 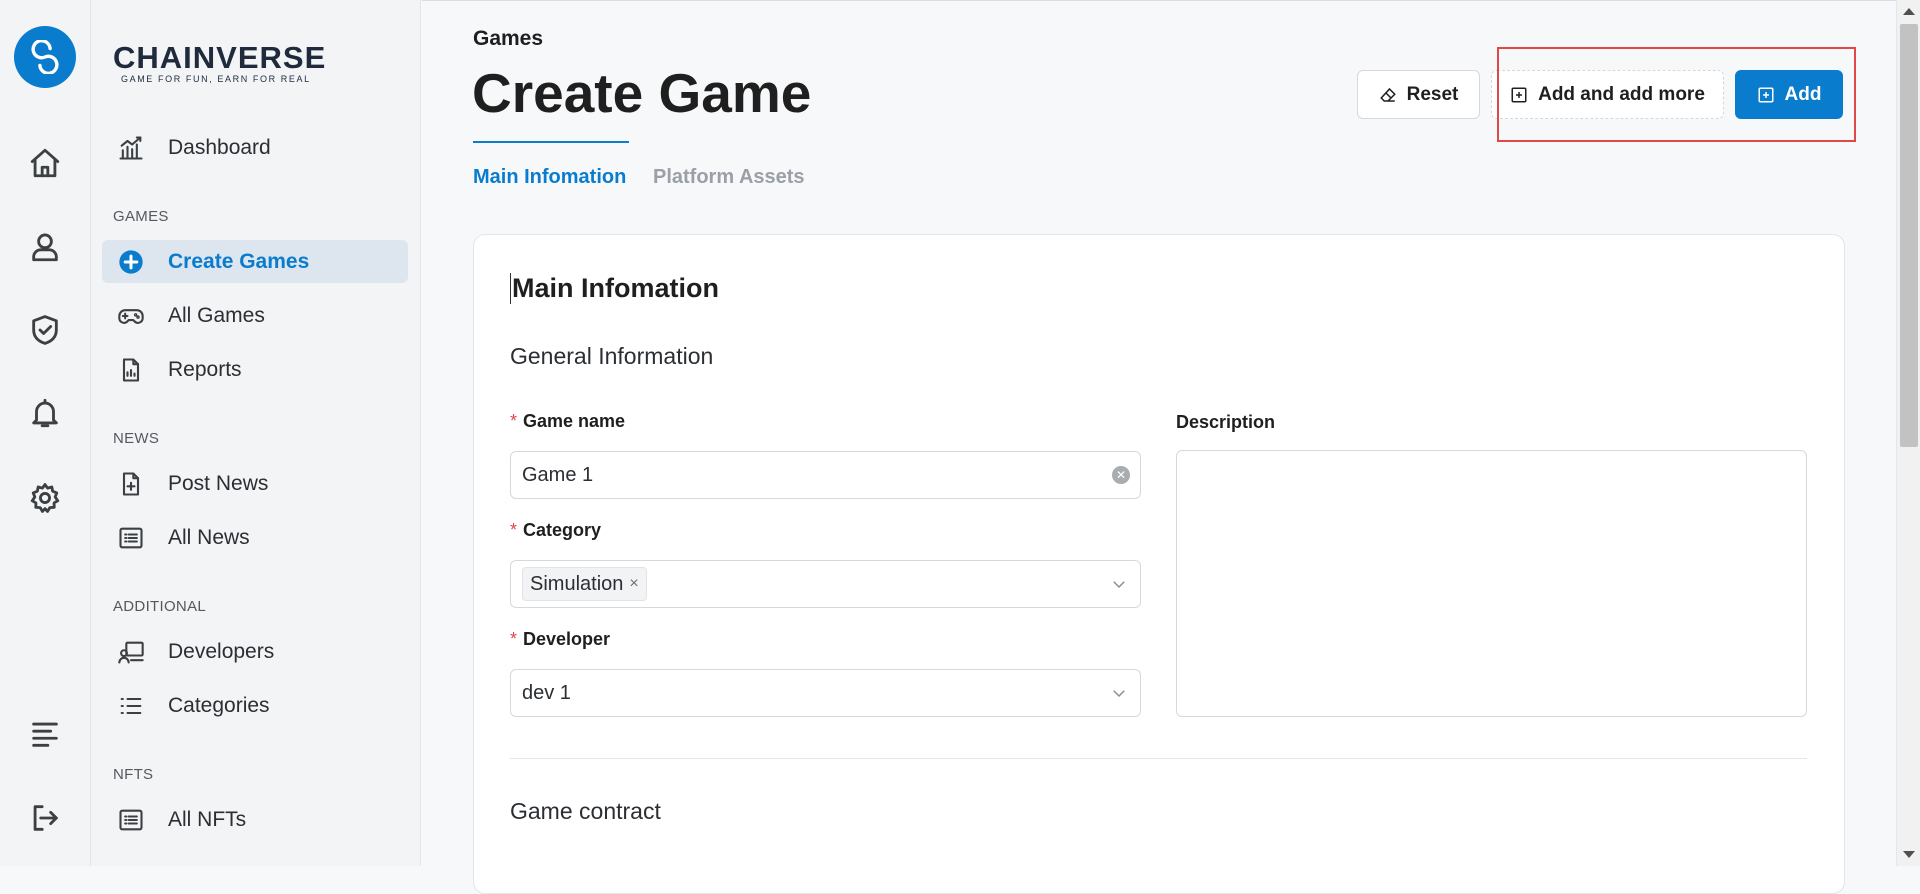 What do you see at coordinates (218, 483) in the screenshot?
I see `sidebar-item-label: Post News` at bounding box center [218, 483].